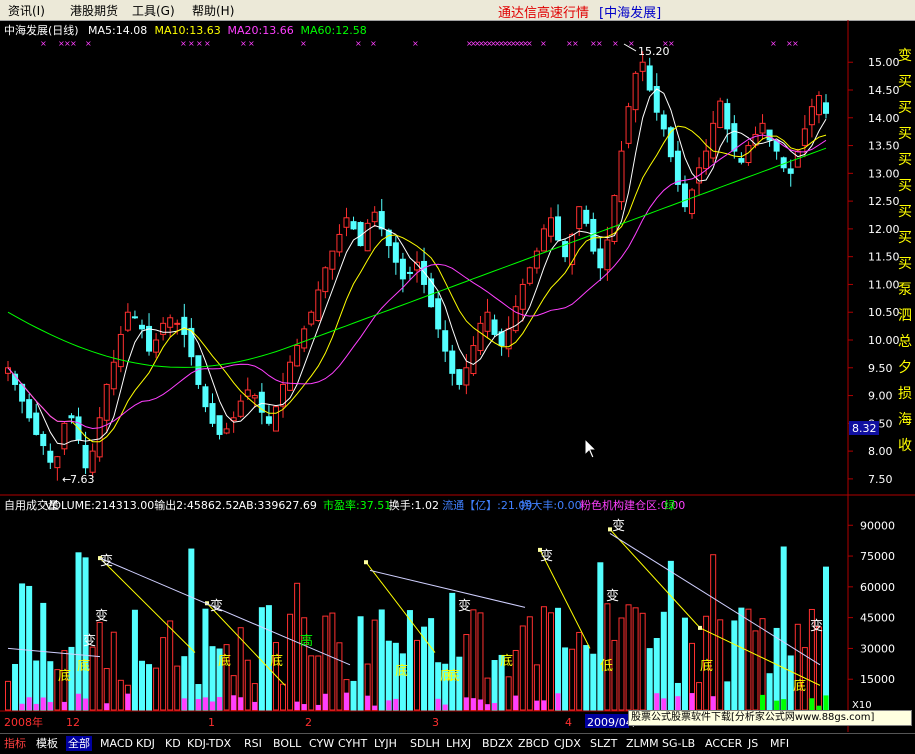 The width and height of the screenshot is (915, 754). Describe the element at coordinates (352, 743) in the screenshot. I see `tab-cyht: CYHT` at that location.